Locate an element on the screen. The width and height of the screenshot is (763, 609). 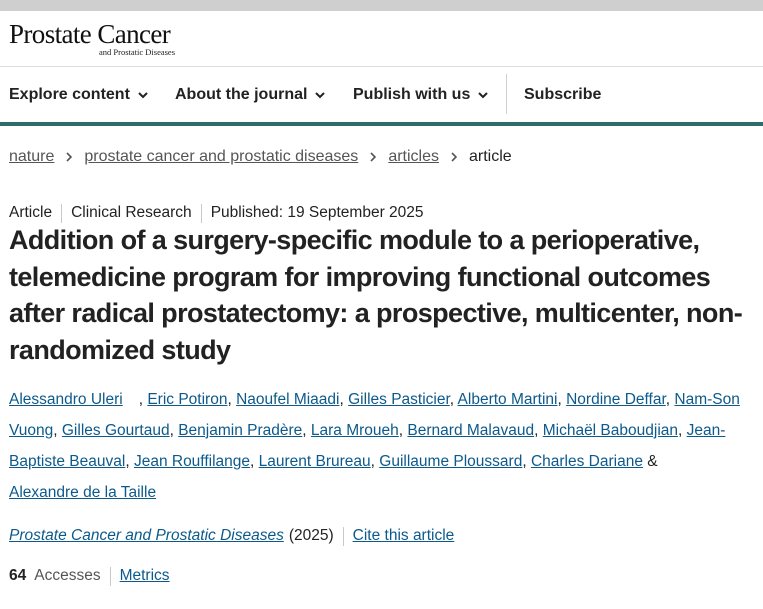
author-link: Alexandre de la Taille is located at coordinates (82, 492).